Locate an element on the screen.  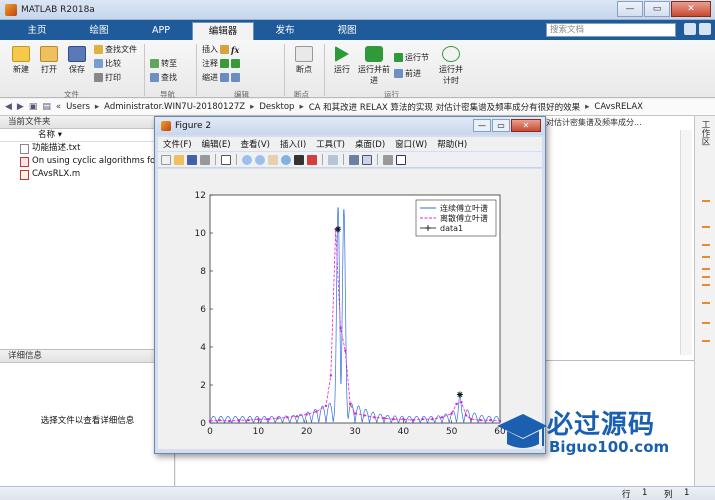
editor-scrollbar is located at coordinates (686, 242).